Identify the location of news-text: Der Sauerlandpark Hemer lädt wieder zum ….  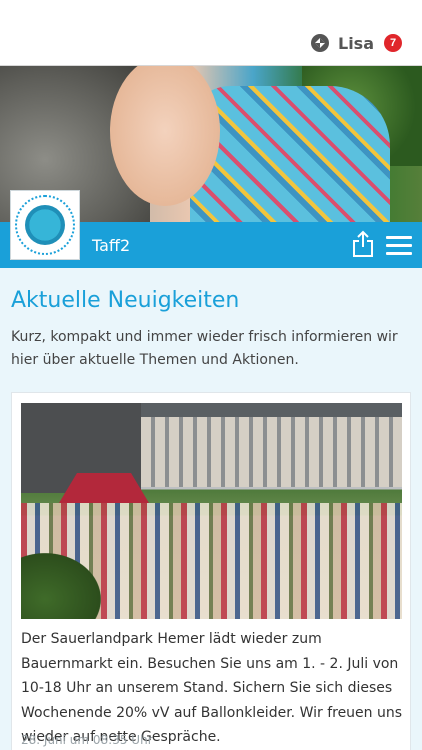
(212, 688).